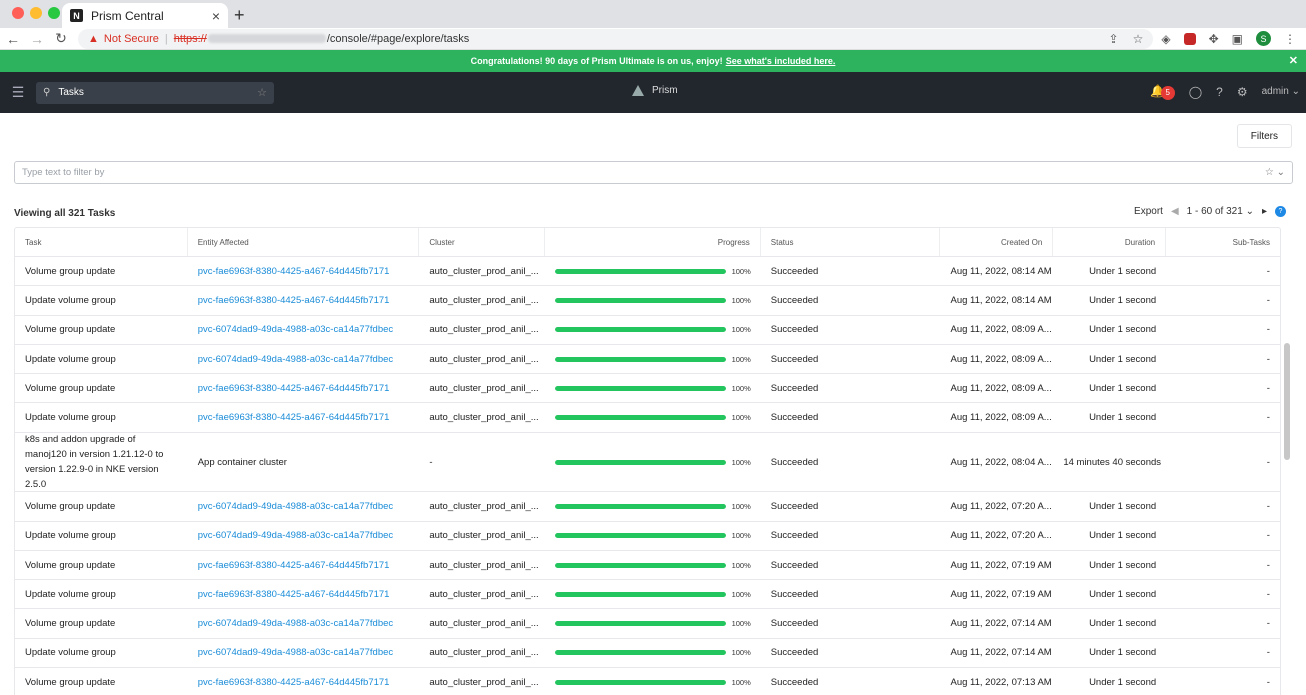 This screenshot has height=695, width=1306. Describe the element at coordinates (653, 172) in the screenshot. I see `filter-input: Type text to filter by ☆ ⌄` at that location.